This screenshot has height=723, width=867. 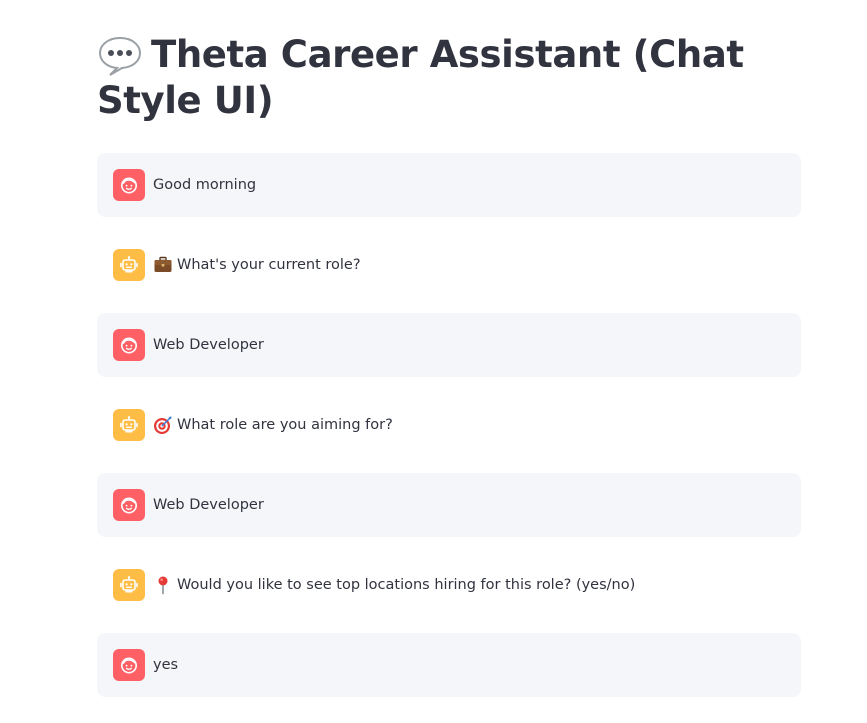 I want to click on user-message: yes, so click(x=449, y=665).